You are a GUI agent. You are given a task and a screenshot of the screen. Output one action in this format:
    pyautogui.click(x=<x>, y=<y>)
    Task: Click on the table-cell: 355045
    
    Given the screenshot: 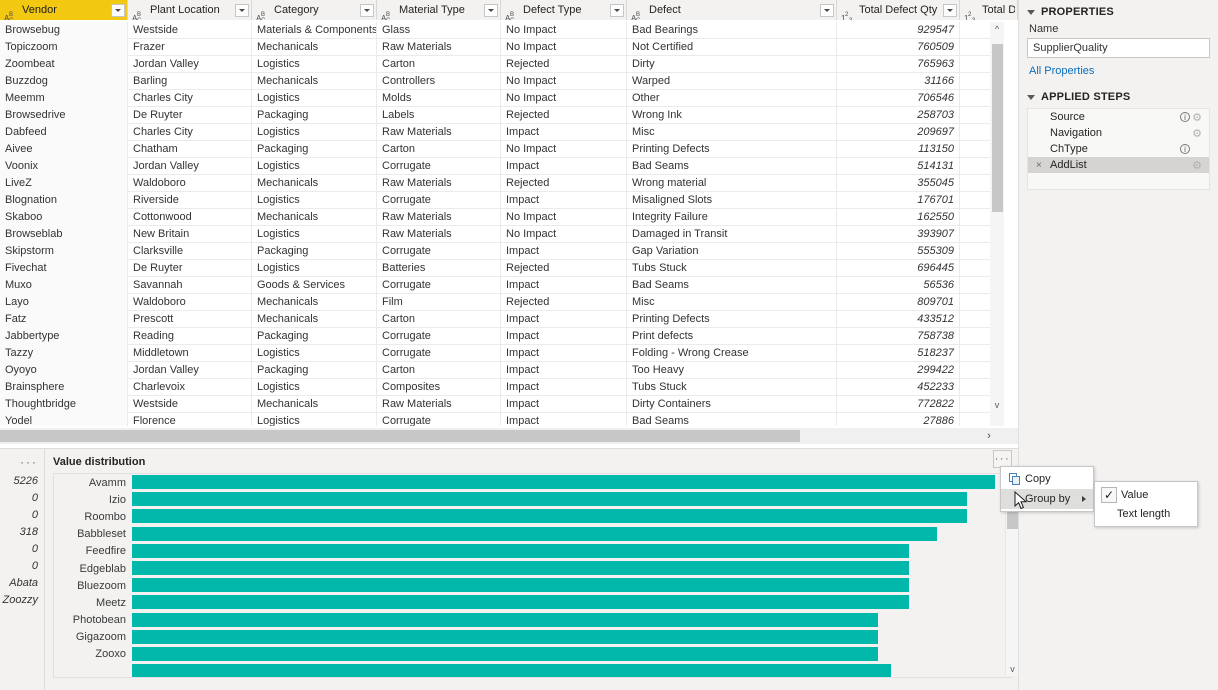 What is the action you would take?
    pyautogui.click(x=898, y=183)
    